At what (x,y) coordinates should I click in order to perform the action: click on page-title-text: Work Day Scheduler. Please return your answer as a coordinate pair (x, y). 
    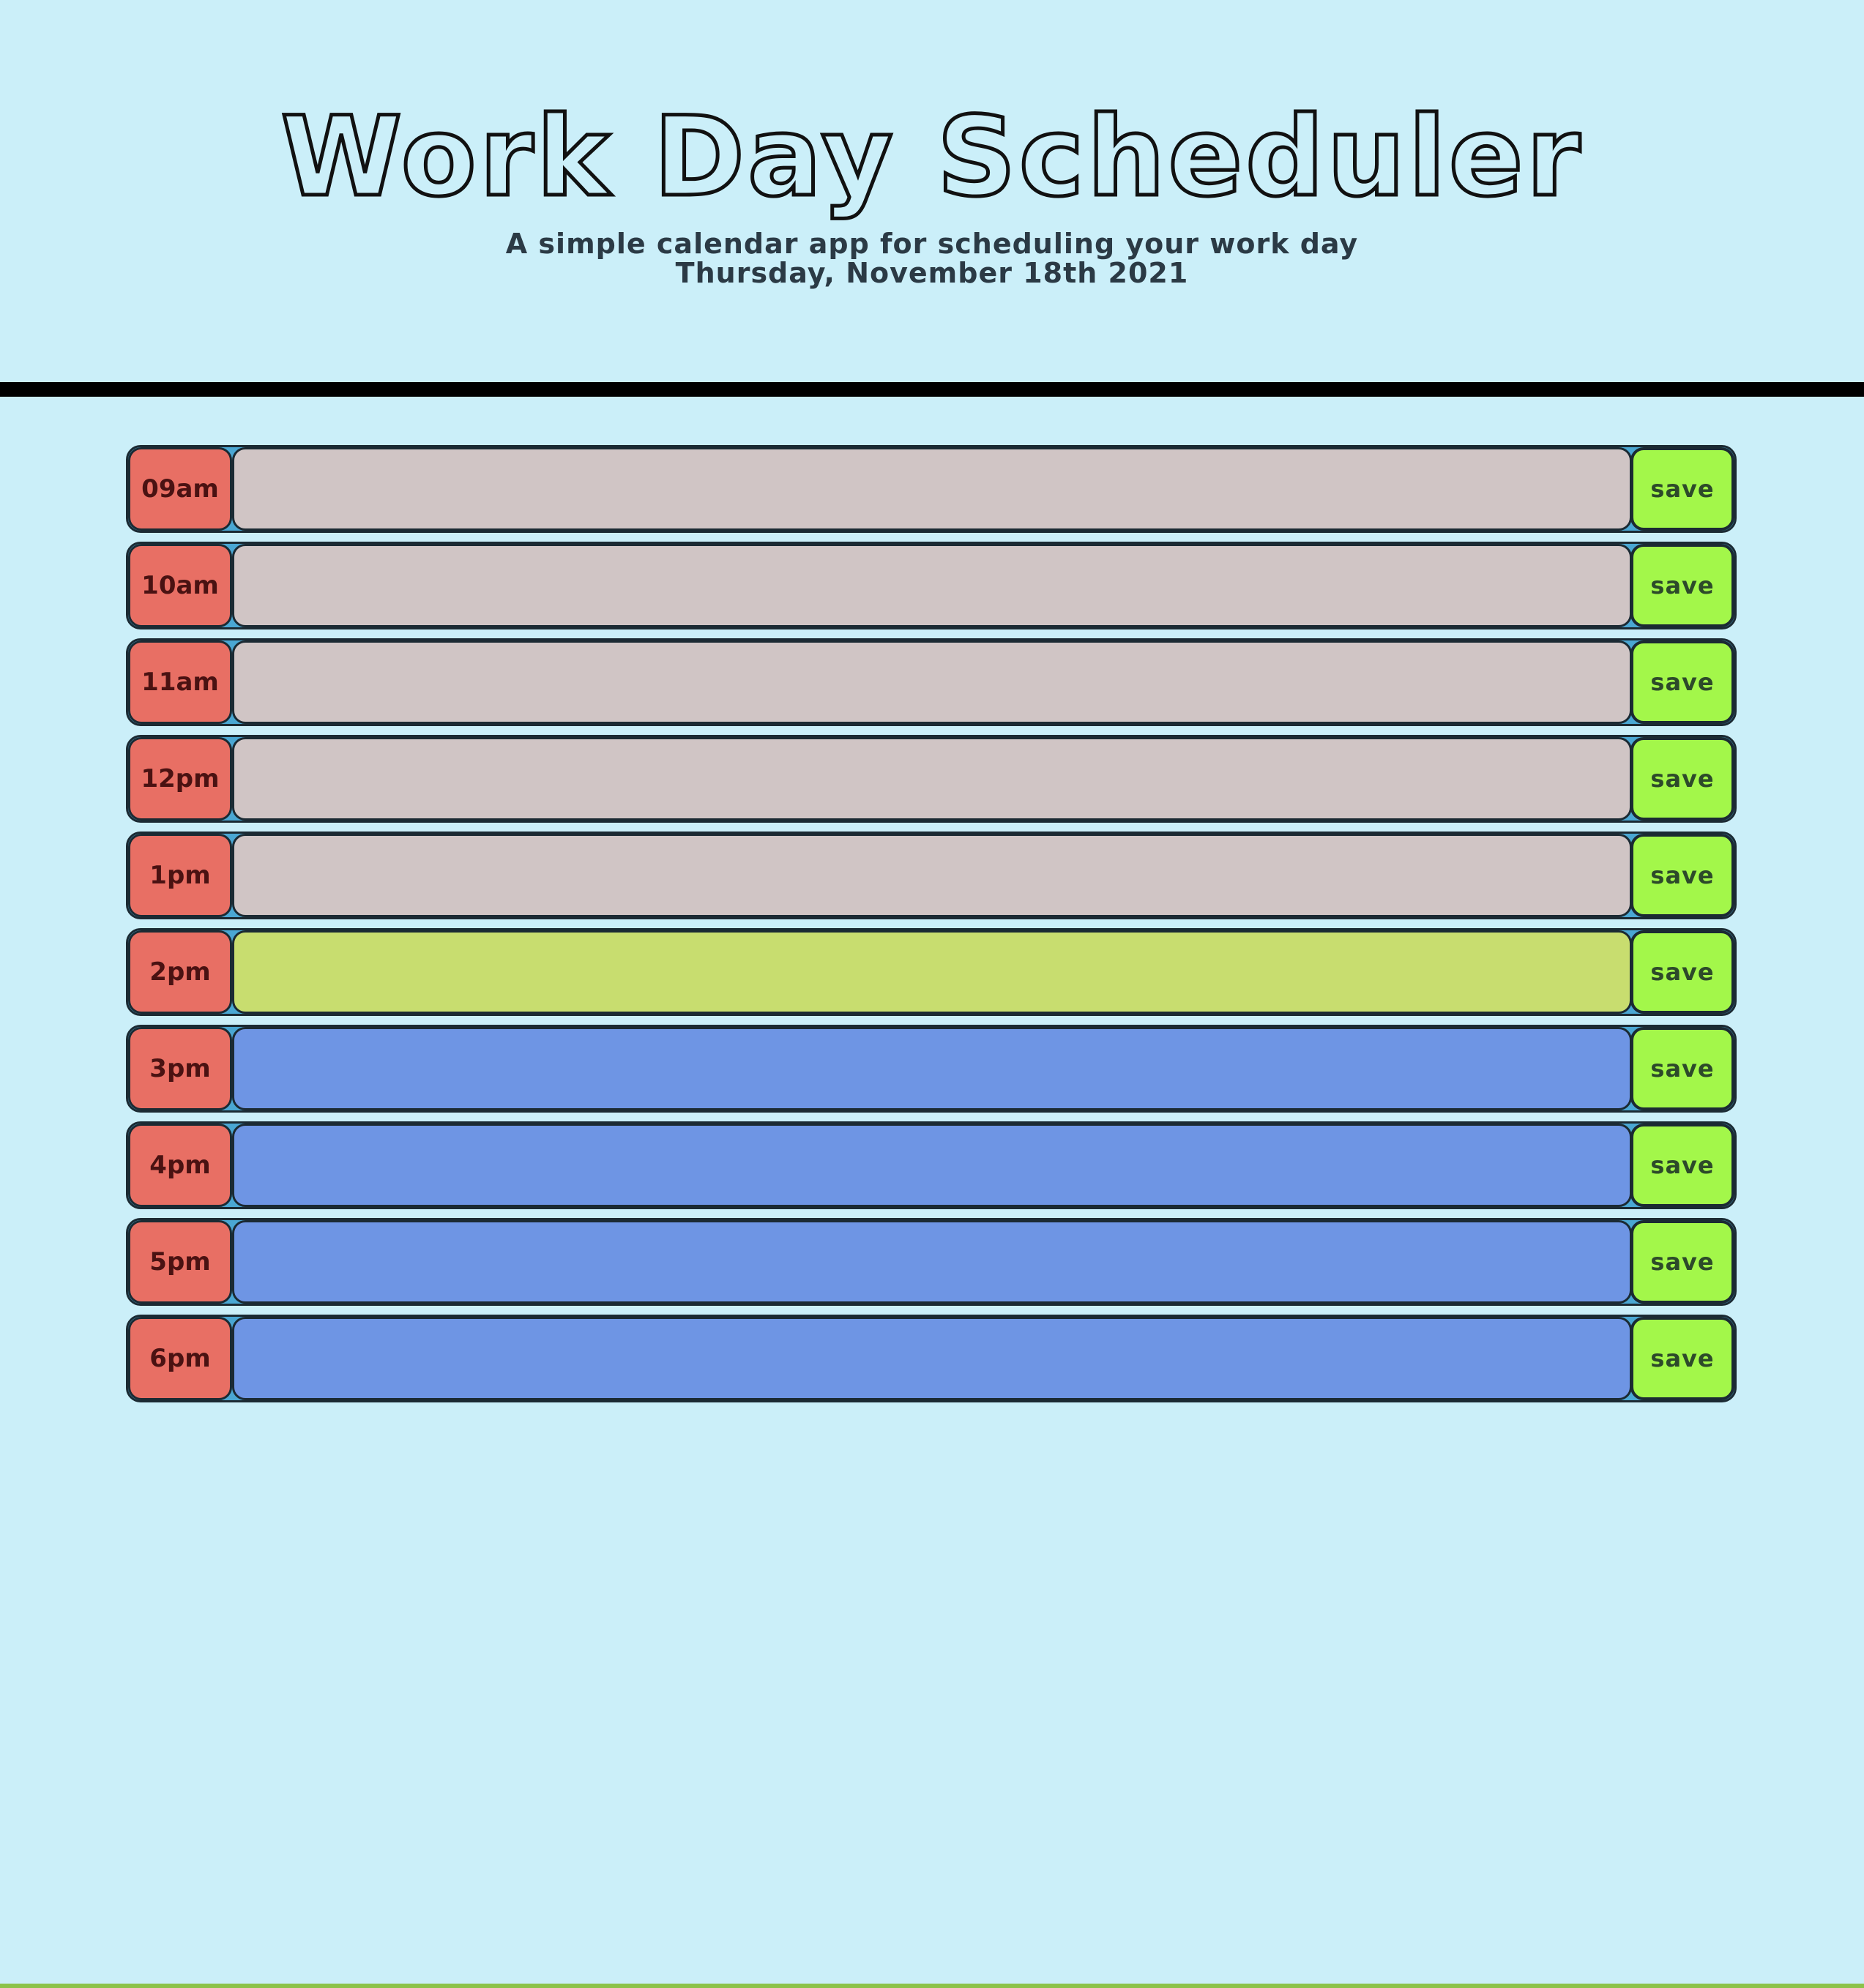
    Looking at the image, I should click on (931, 157).